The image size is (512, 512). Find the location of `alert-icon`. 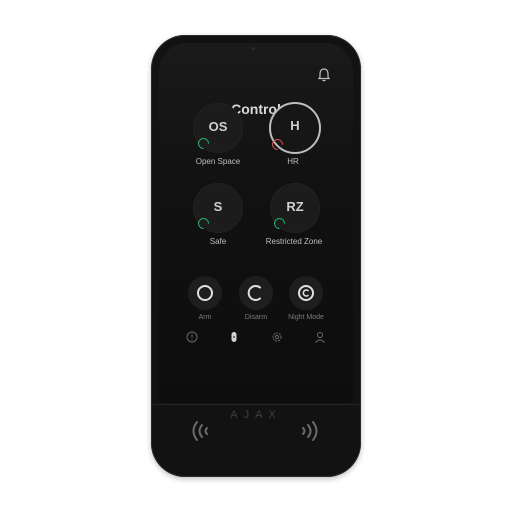

alert-icon is located at coordinates (192, 337).